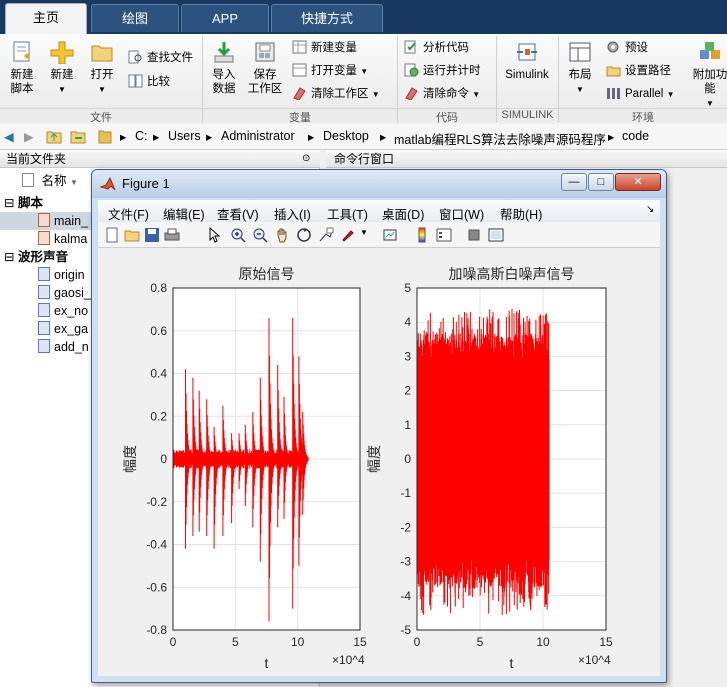 This screenshot has width=727, height=687. What do you see at coordinates (347, 213) in the screenshot?
I see `menu-tools: 工具(T)` at bounding box center [347, 213].